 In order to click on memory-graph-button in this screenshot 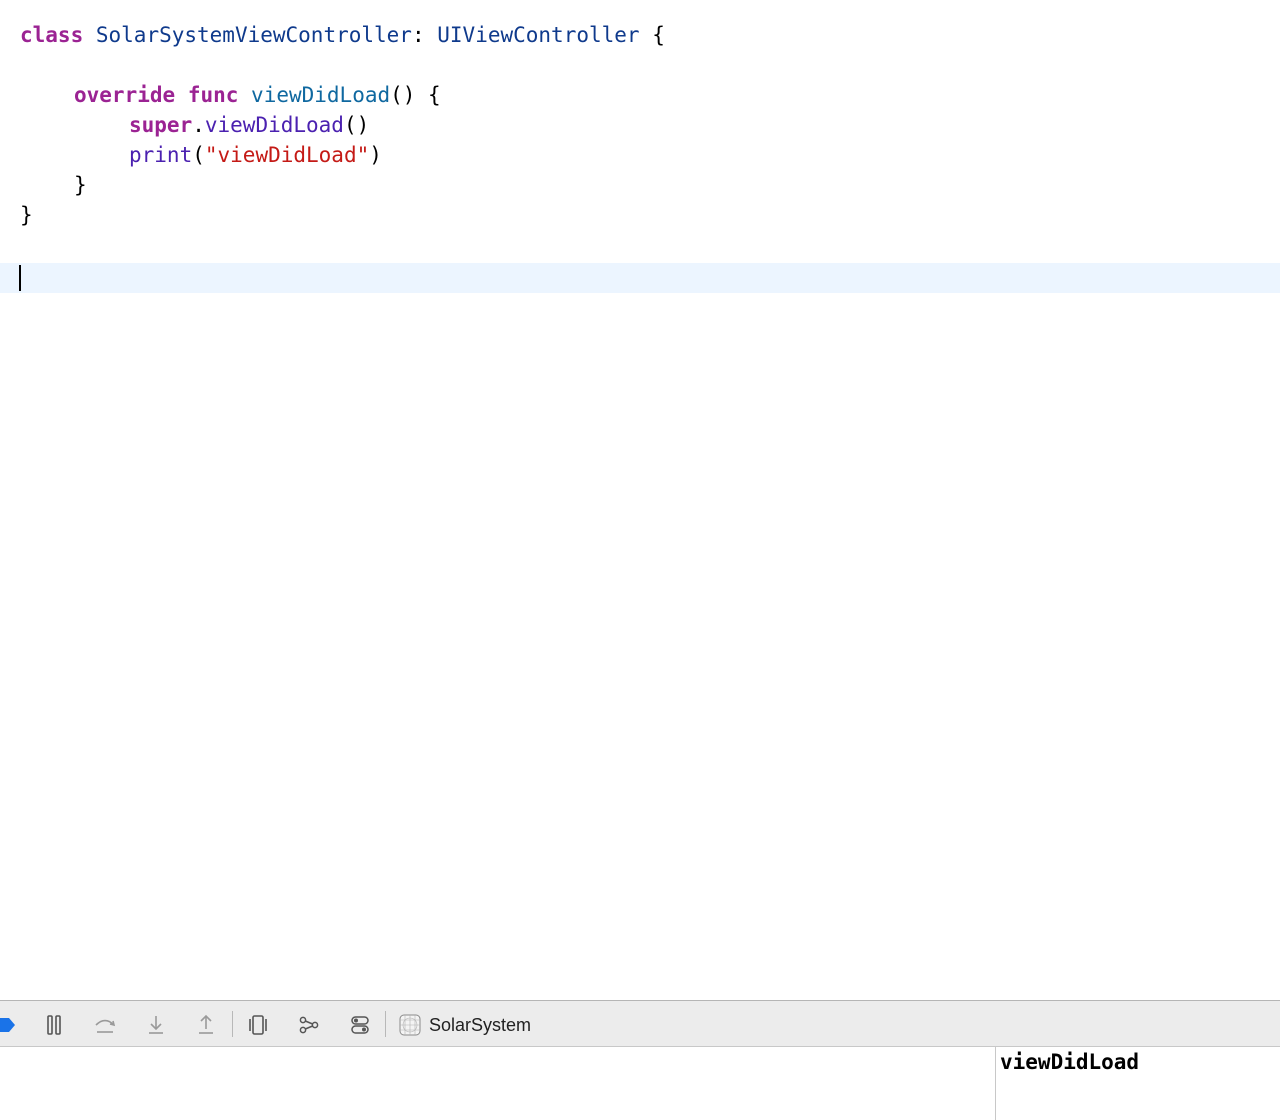, I will do `click(309, 1025)`.